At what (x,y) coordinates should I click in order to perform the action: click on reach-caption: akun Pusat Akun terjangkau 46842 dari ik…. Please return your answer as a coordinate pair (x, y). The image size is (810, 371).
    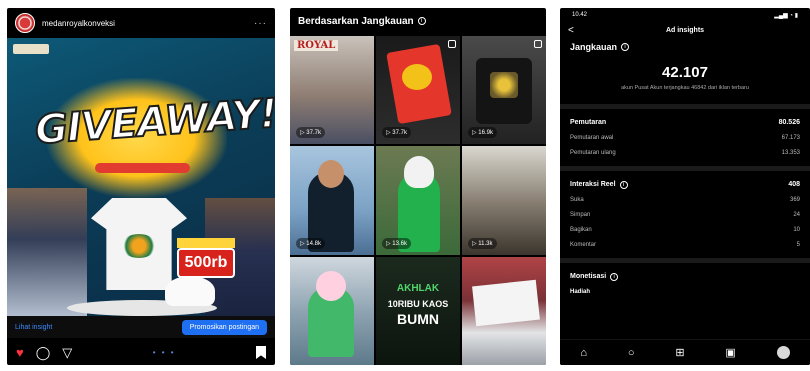
    Looking at the image, I should click on (685, 88).